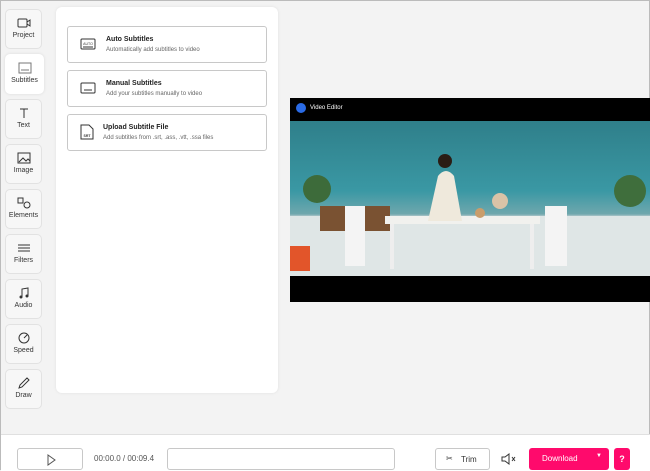 This screenshot has width=650, height=471. I want to click on video-editor-watermark: Video Editor, so click(319, 108).